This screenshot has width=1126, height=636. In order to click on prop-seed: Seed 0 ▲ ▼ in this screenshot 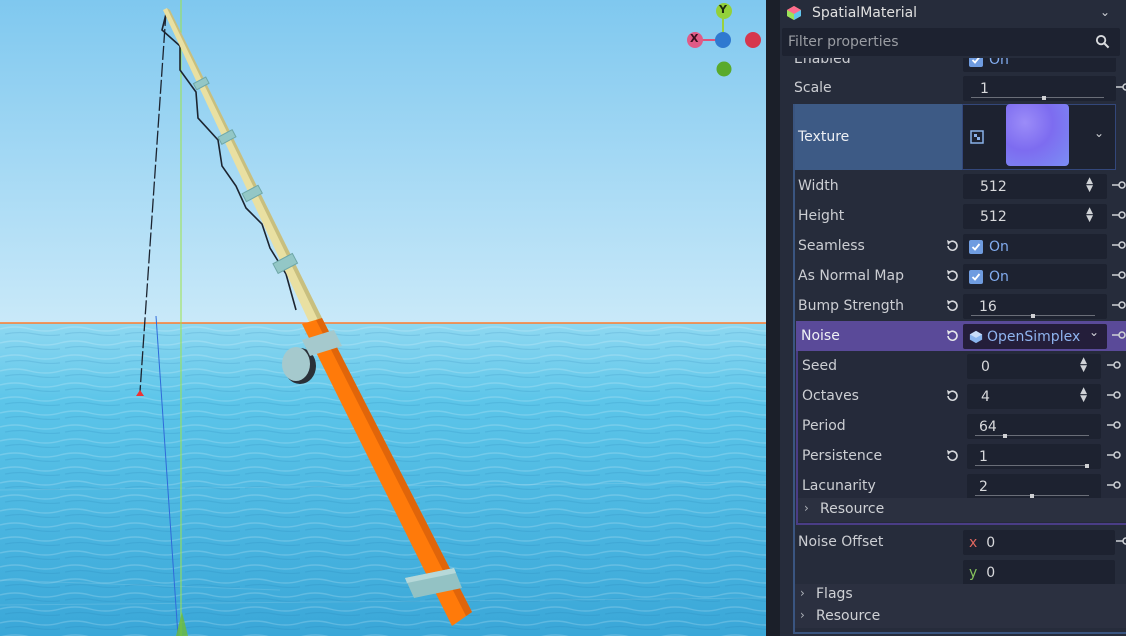, I will do `click(953, 366)`.